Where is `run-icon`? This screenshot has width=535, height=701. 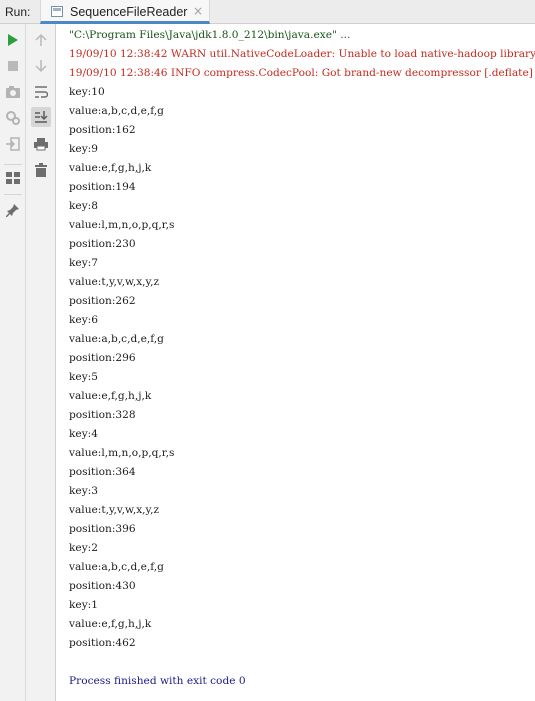
run-icon is located at coordinates (13, 40).